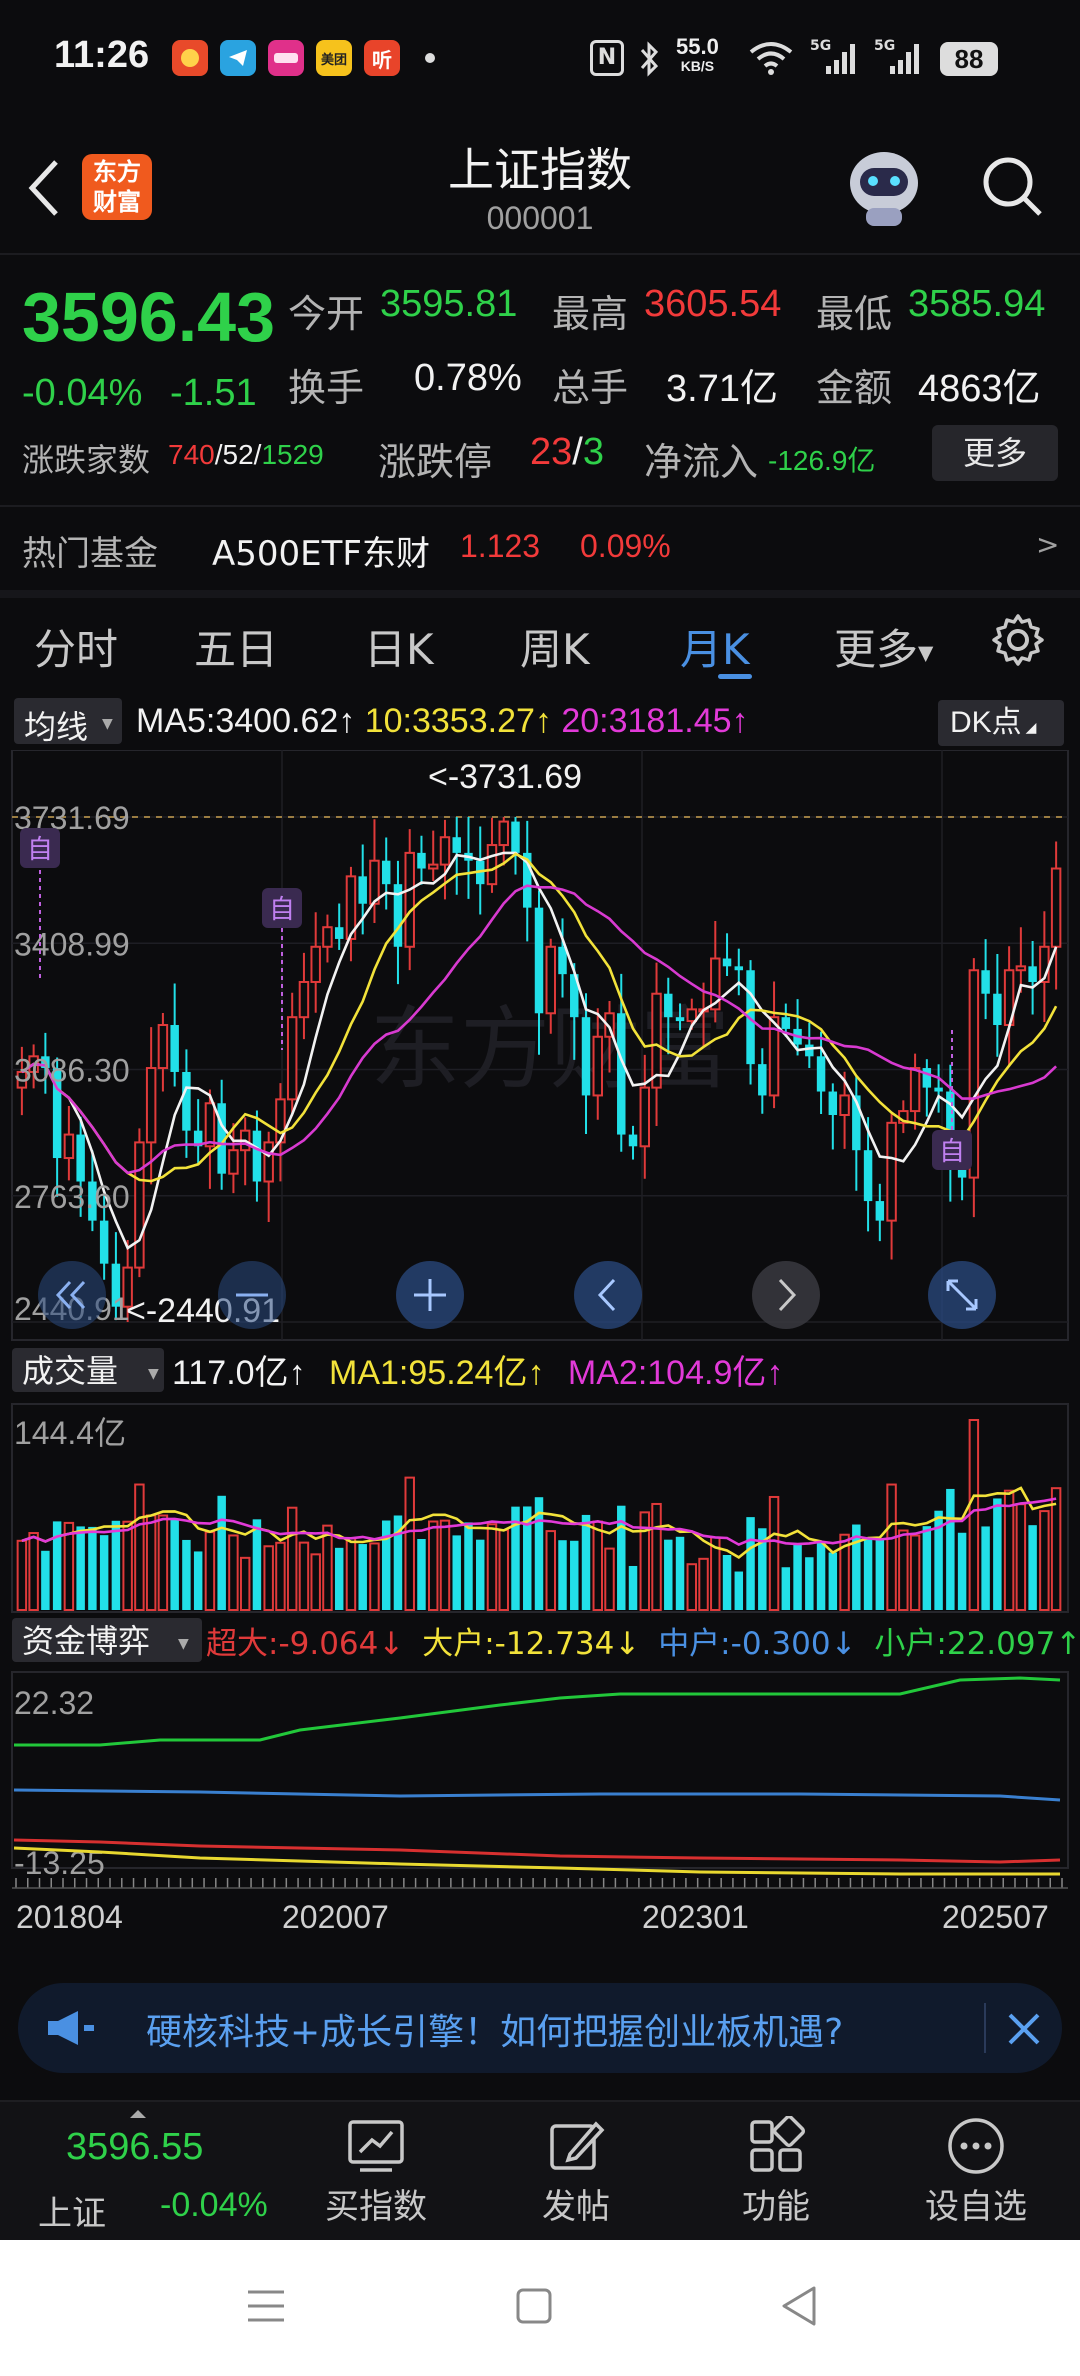 Image resolution: width=1080 pixels, height=2376 pixels. Describe the element at coordinates (505, 777) in the screenshot. I see `max-price-label: <-3731.69` at that location.